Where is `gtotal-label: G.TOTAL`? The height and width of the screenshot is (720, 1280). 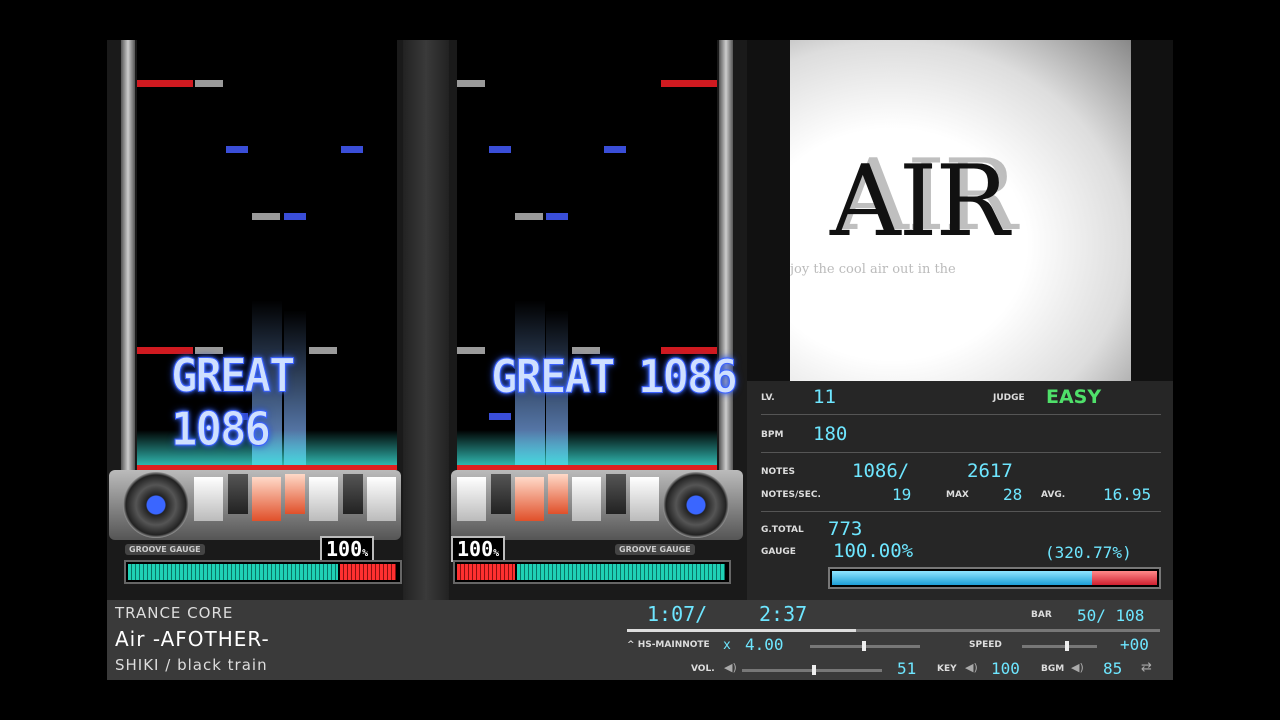
gtotal-label: G.TOTAL is located at coordinates (782, 530).